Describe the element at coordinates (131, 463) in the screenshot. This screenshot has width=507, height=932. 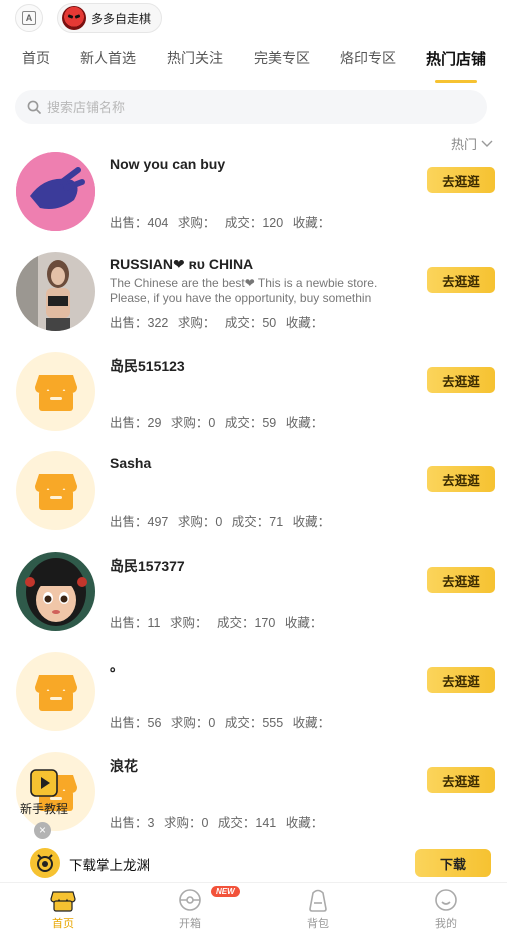
I see `shop-name: Sasha` at that location.